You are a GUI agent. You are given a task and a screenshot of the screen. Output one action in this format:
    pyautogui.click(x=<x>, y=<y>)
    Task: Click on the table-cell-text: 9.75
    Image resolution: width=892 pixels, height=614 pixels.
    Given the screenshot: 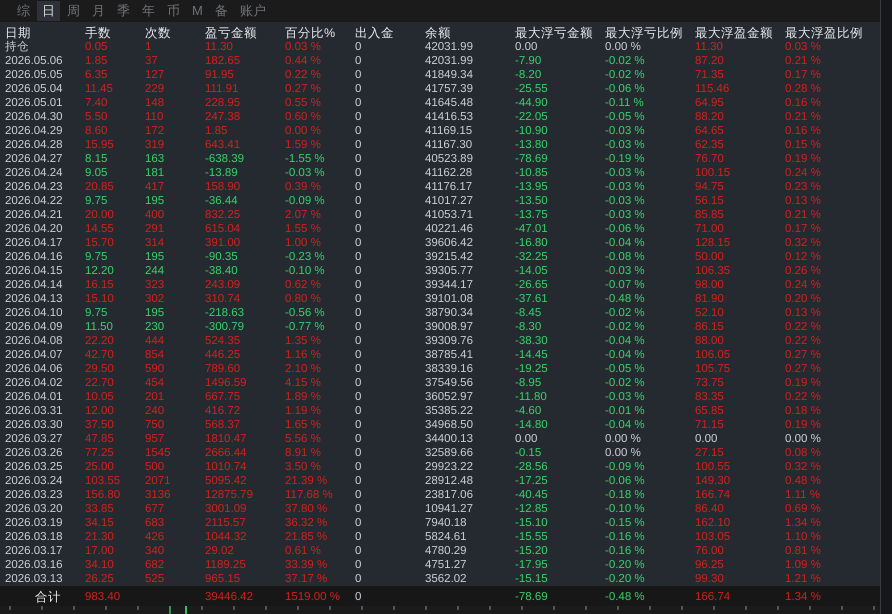 What is the action you would take?
    pyautogui.click(x=96, y=257)
    